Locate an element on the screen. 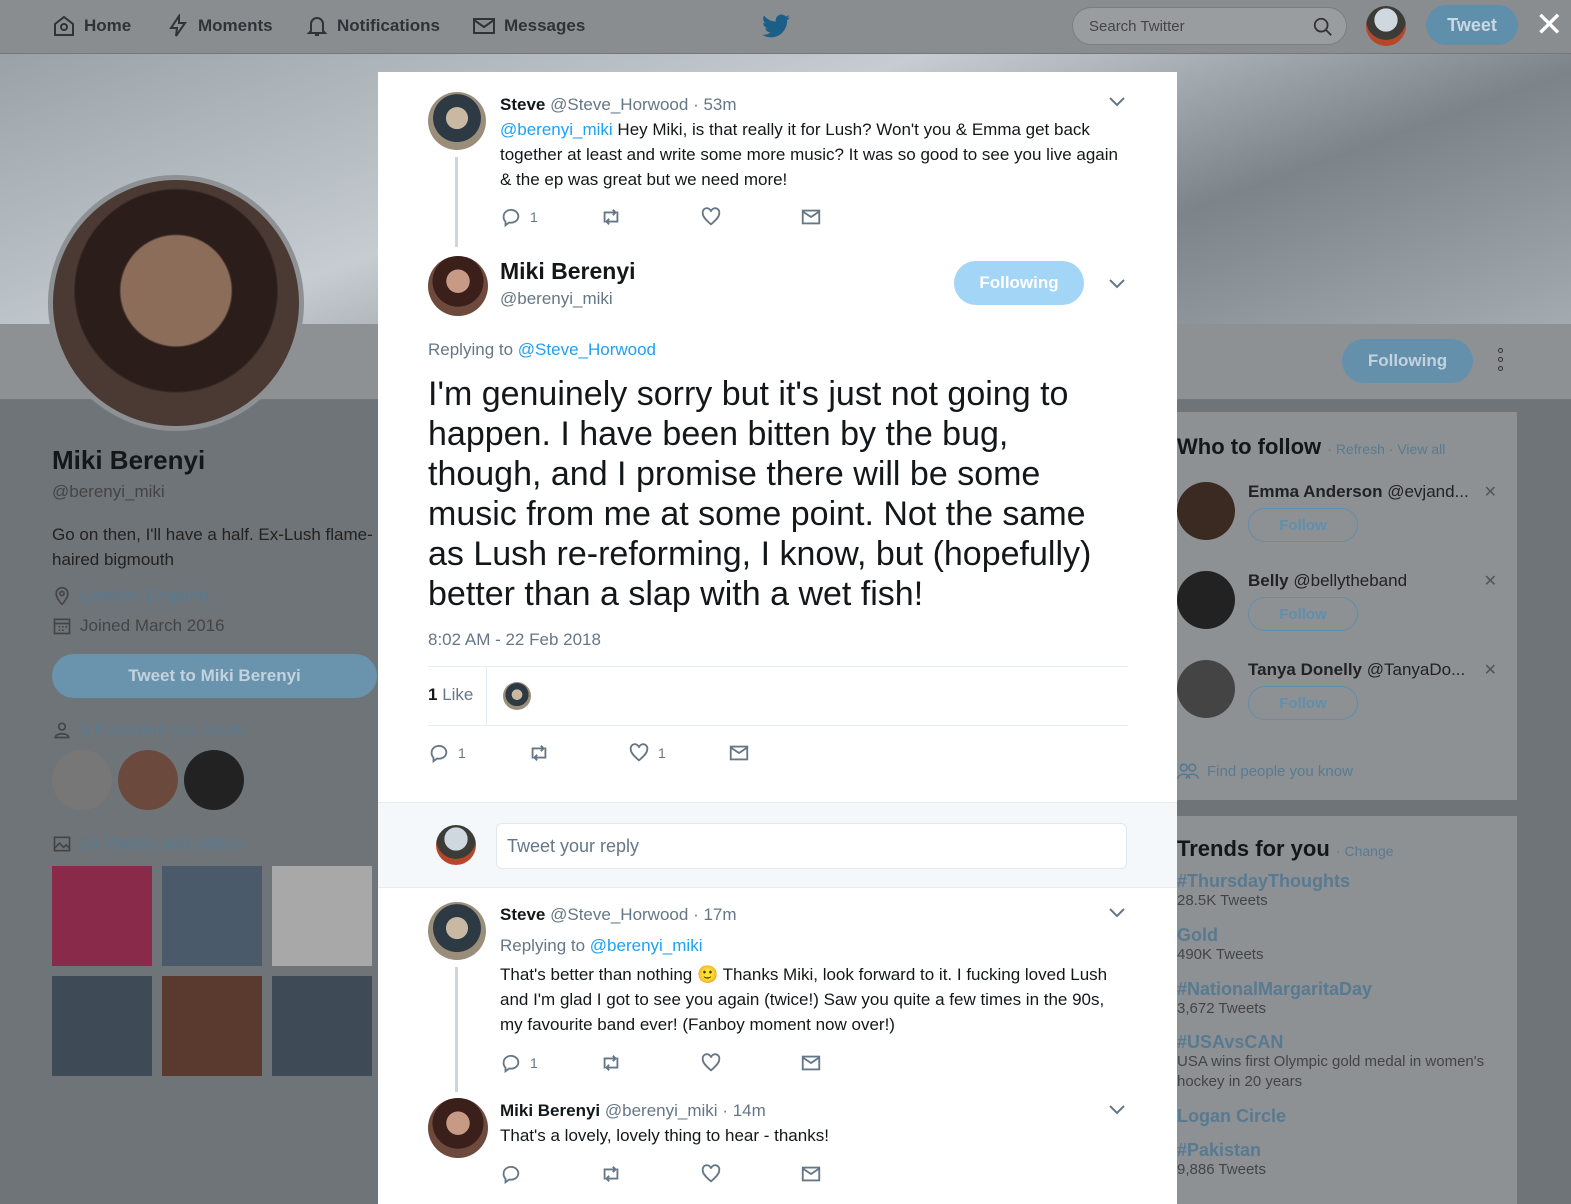 The height and width of the screenshot is (1204, 1571). tweet-author-handle: @berenyi_miki is located at coordinates (661, 1110).